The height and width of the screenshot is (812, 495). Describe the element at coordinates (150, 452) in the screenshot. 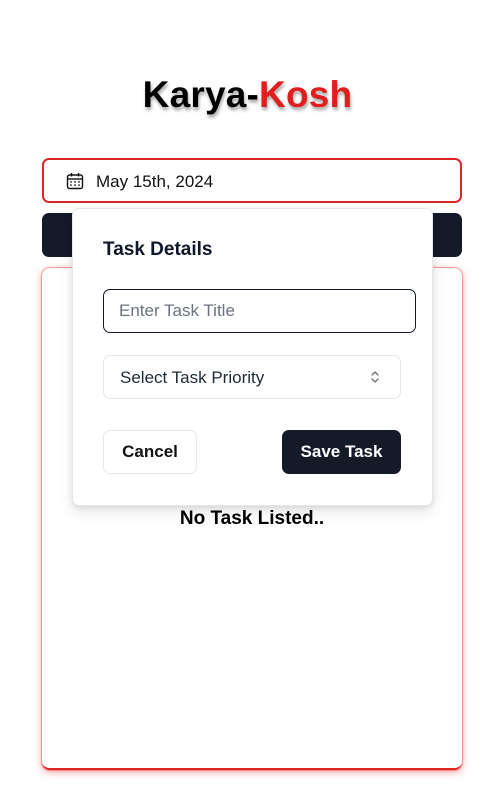

I see `cancel-button: Cancel` at that location.